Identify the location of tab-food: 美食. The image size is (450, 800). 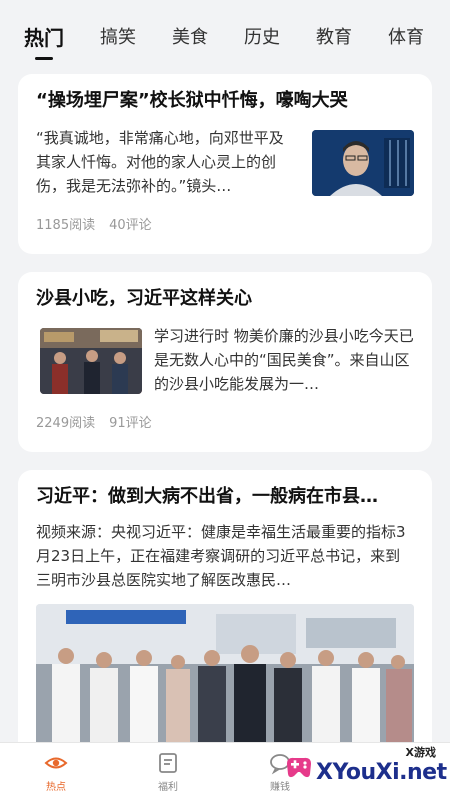
(190, 38).